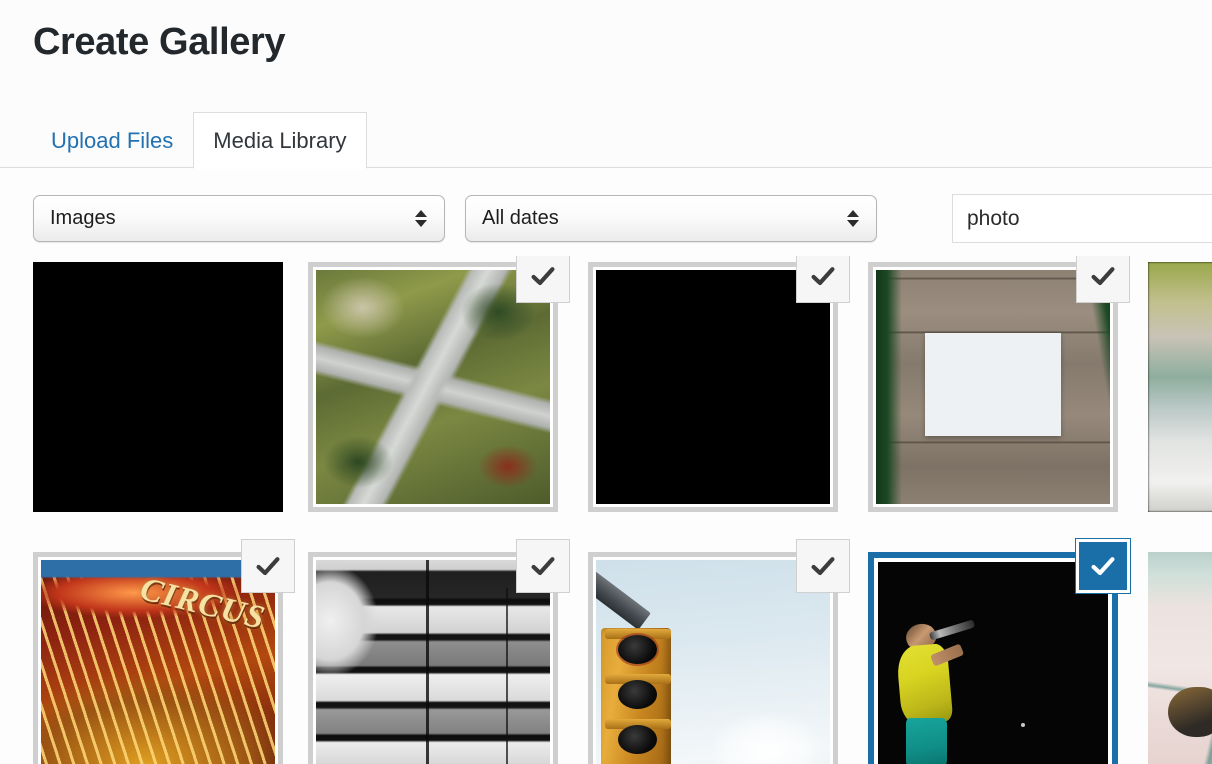  Describe the element at coordinates (280, 140) in the screenshot. I see `tab-media-library: Media Library` at that location.